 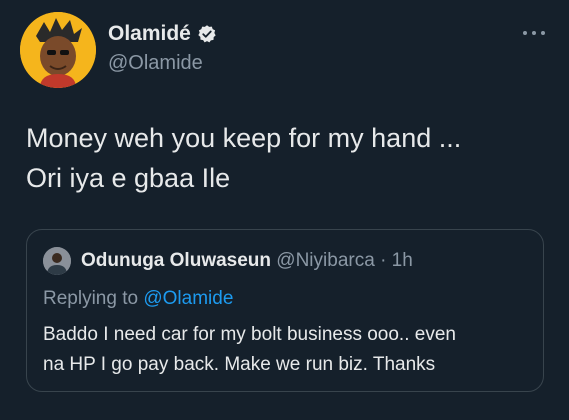 I want to click on replying-to-mention: @Olamide, so click(x=188, y=298).